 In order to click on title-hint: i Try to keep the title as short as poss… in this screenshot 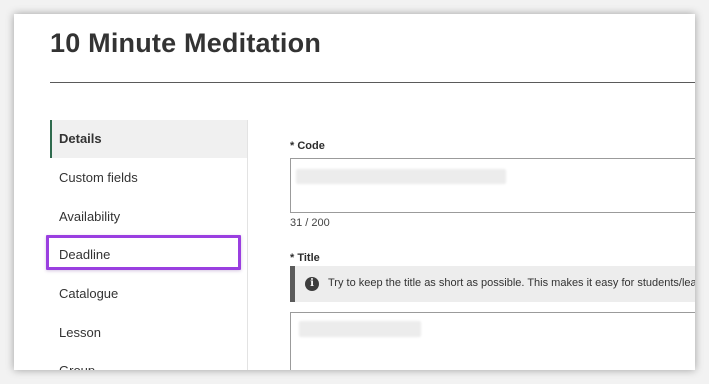, I will do `click(492, 284)`.